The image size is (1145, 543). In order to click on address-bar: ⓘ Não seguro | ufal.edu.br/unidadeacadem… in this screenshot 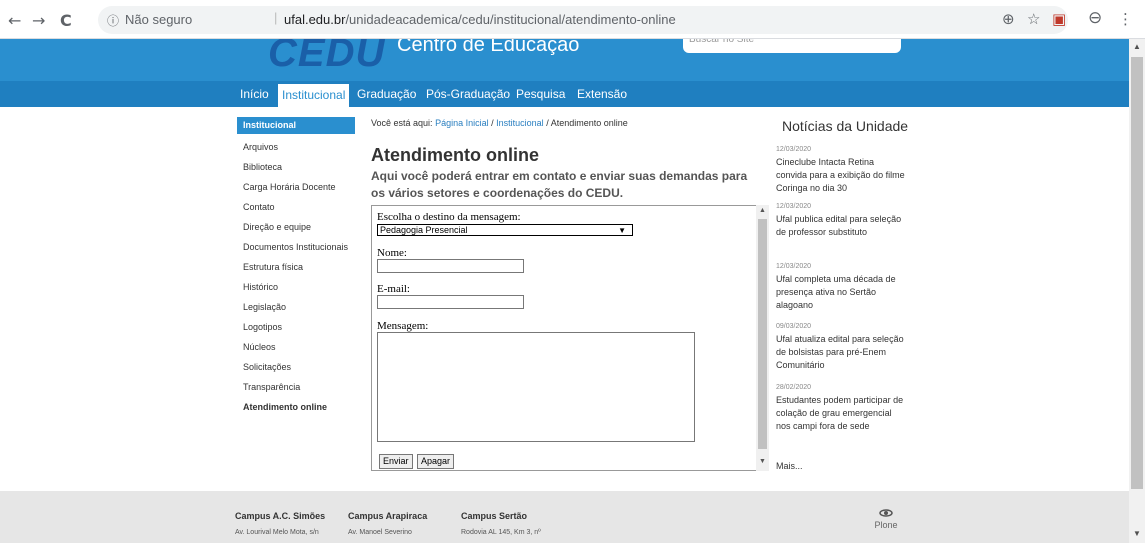, I will do `click(583, 20)`.